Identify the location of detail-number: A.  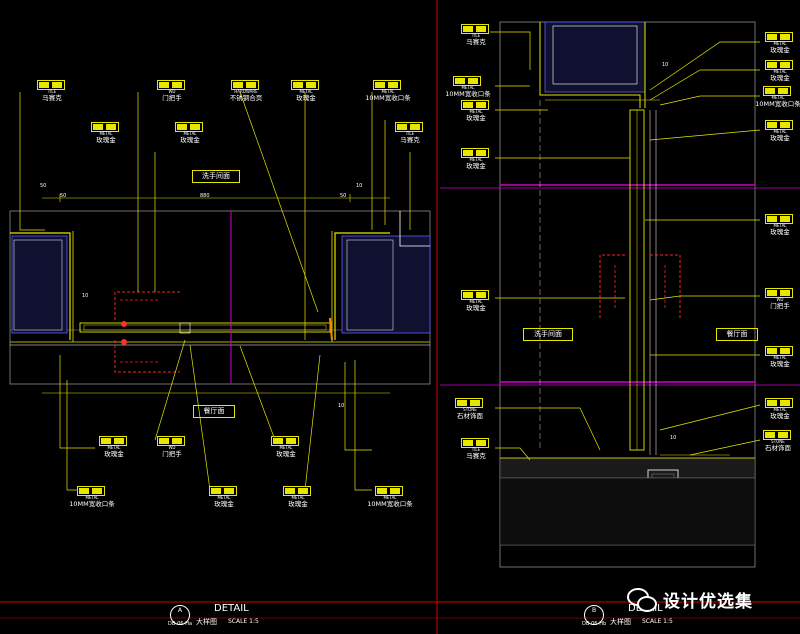
(180, 610).